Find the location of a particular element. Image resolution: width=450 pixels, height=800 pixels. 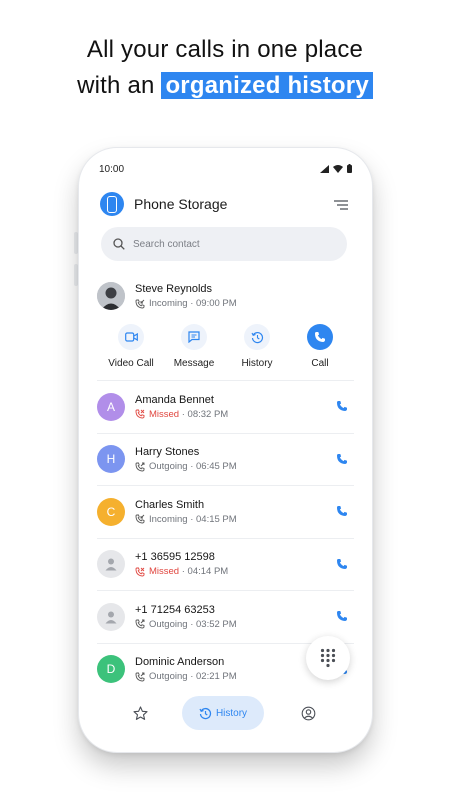

call-info: Harry Stones Outgoing · 06:45 PM is located at coordinates (186, 459).